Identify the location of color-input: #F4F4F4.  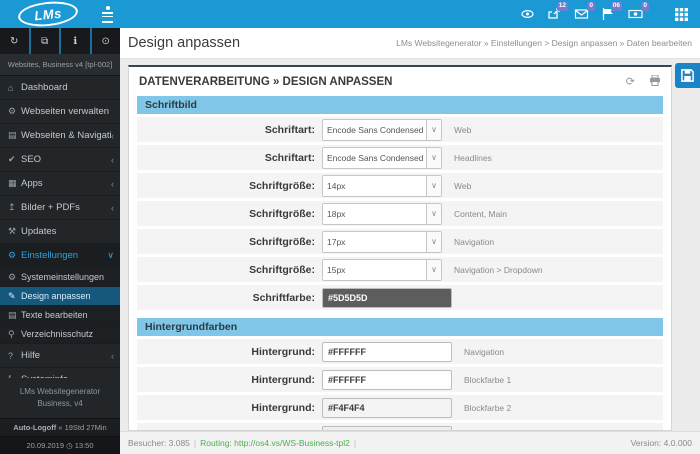
(387, 407).